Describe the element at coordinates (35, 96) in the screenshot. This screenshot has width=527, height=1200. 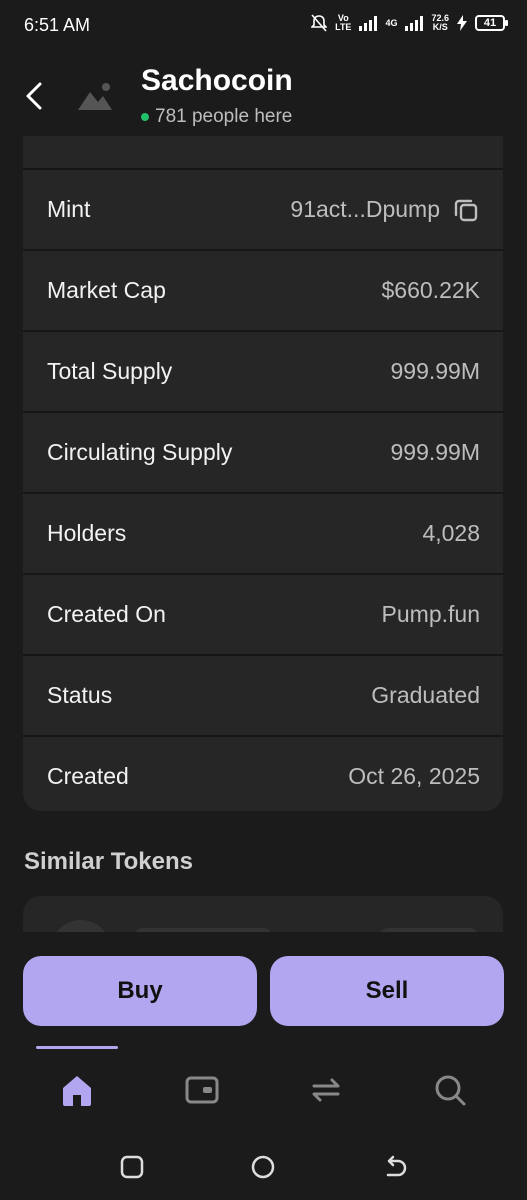
I see `back-arrow-icon` at that location.